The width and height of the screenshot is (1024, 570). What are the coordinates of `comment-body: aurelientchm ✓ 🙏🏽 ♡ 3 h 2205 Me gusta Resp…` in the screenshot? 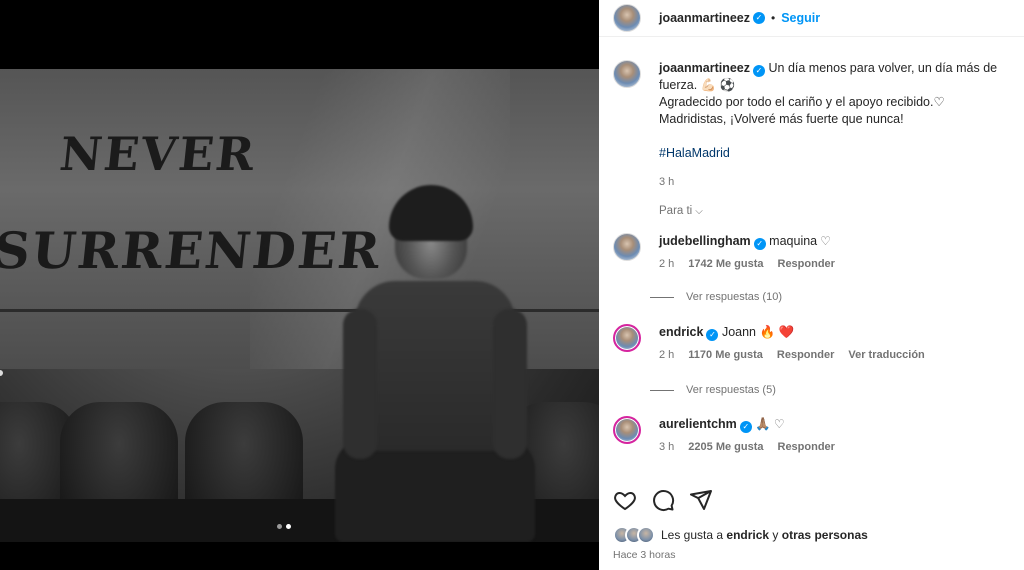 It's located at (747, 434).